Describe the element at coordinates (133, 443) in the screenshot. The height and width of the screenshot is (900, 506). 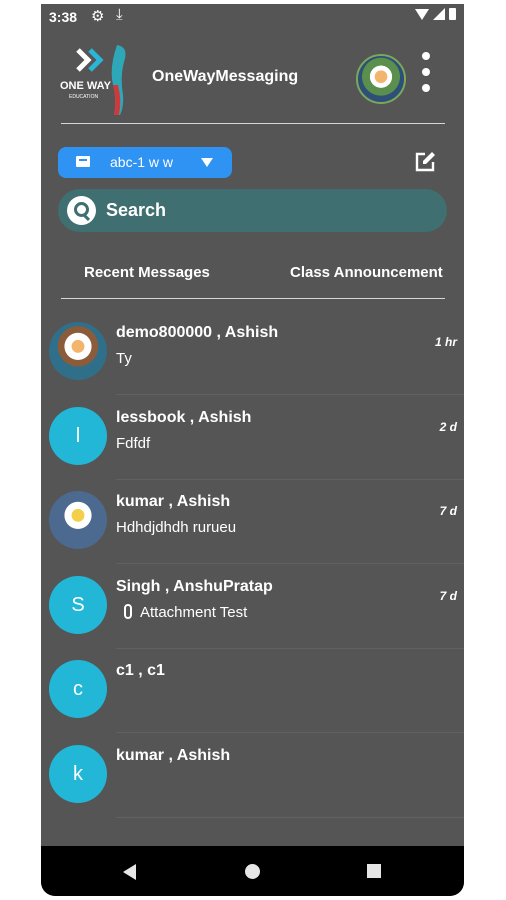
I see `conversation-preview: Fdfdf` at that location.